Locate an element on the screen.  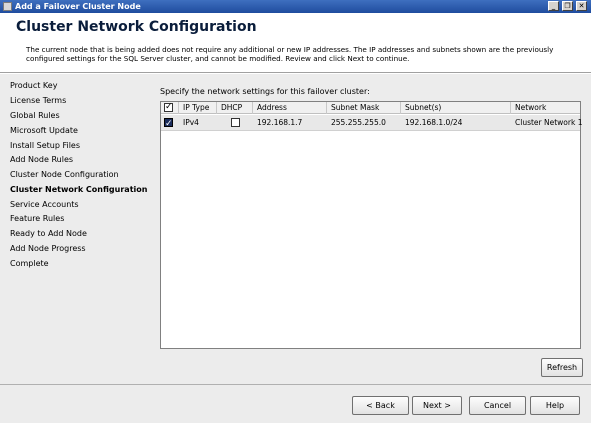
nav-item-feature-rules: Feature Rules is located at coordinates (37, 219).